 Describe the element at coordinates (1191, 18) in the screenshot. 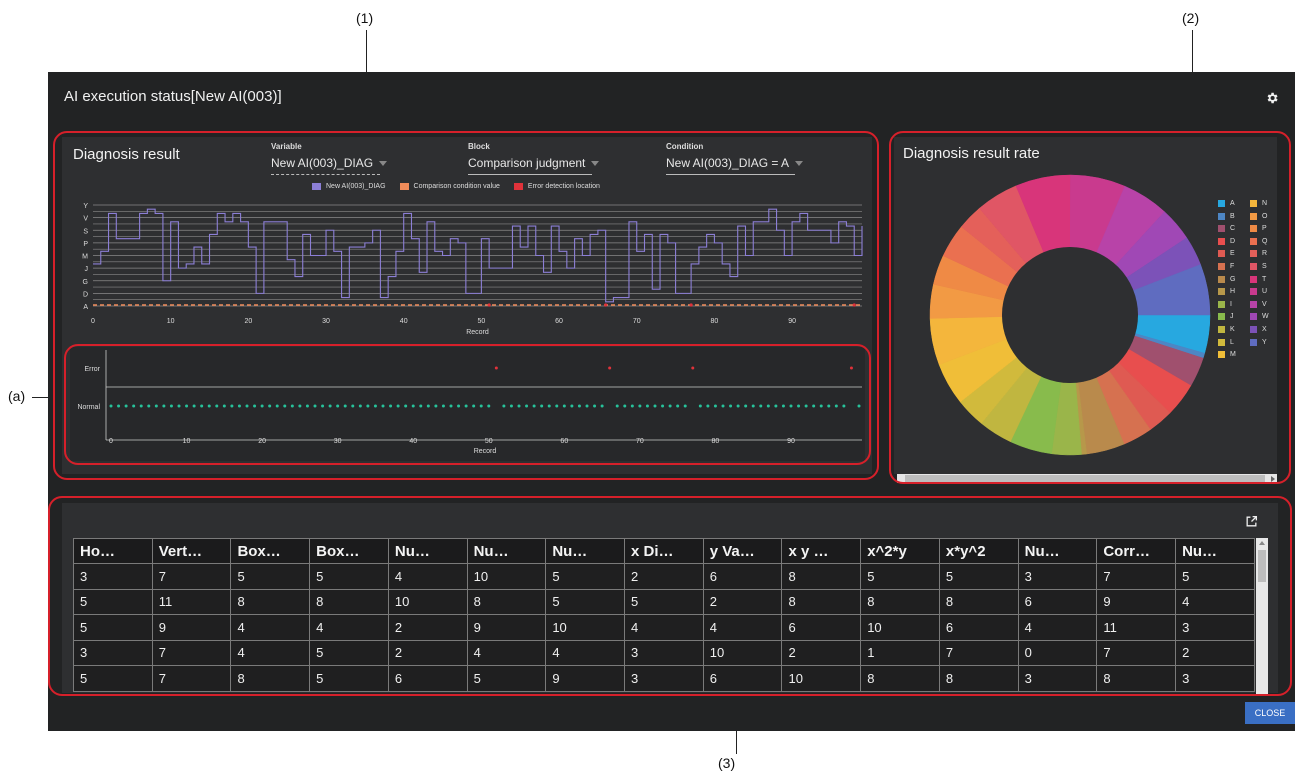

I see `callout-2: (2)` at that location.